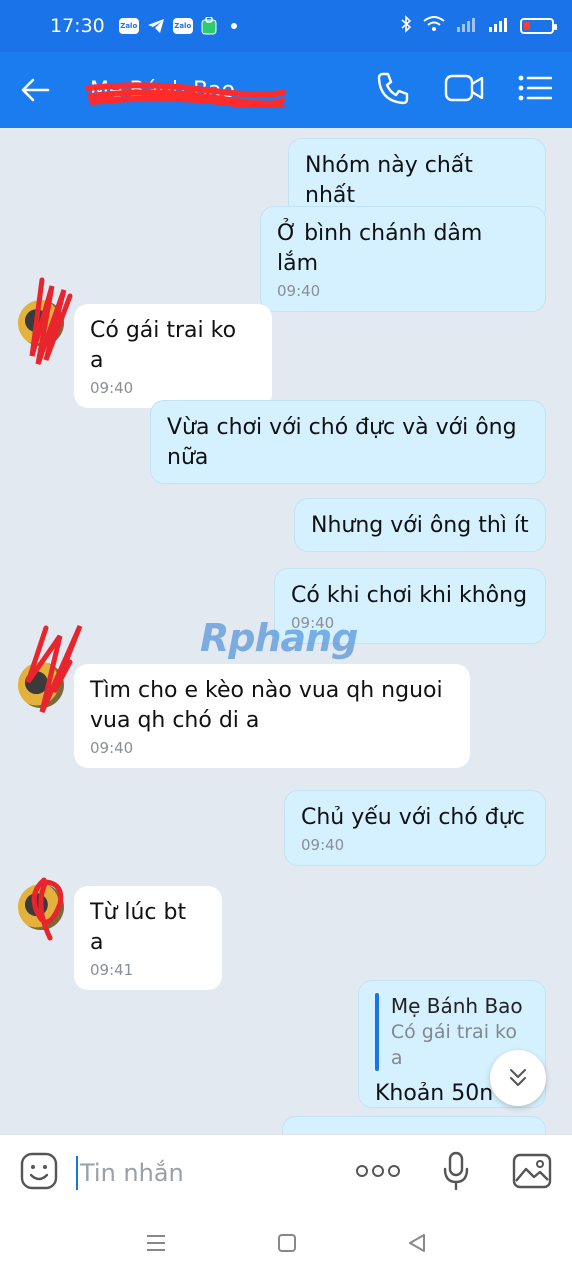  I want to click on message-bubble-partial, so click(414, 1125).